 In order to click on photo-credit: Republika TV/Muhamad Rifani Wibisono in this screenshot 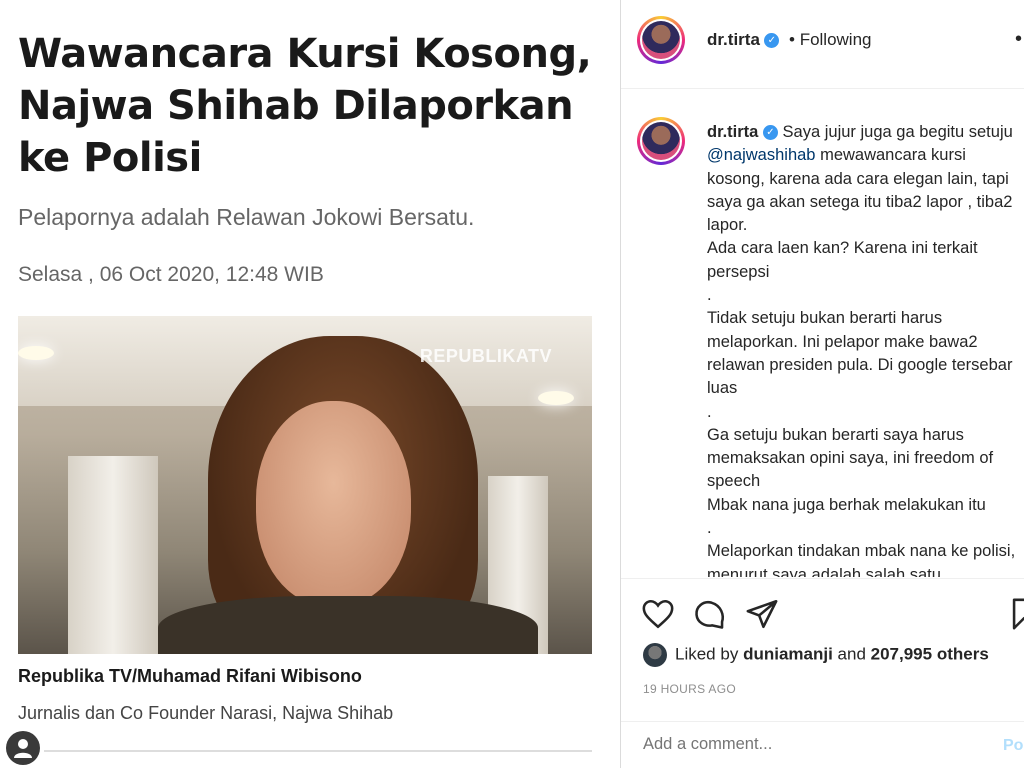, I will do `click(190, 676)`.